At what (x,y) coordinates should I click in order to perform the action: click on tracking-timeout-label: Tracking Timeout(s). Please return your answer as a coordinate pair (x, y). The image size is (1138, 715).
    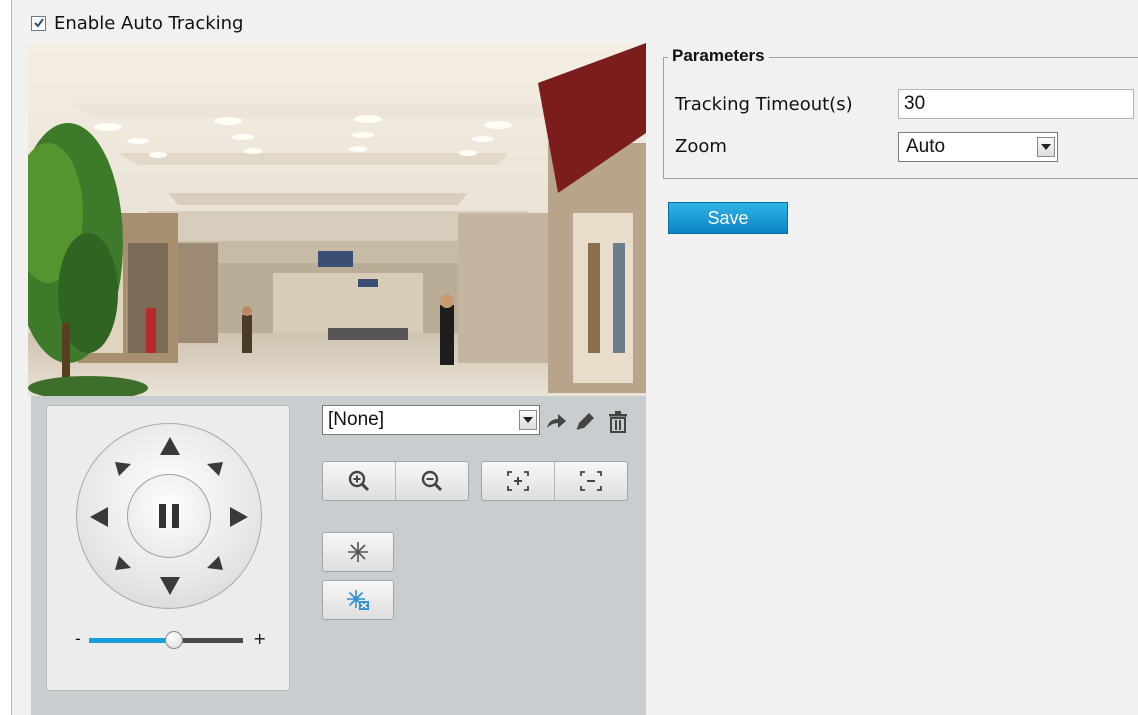
    Looking at the image, I should click on (764, 104).